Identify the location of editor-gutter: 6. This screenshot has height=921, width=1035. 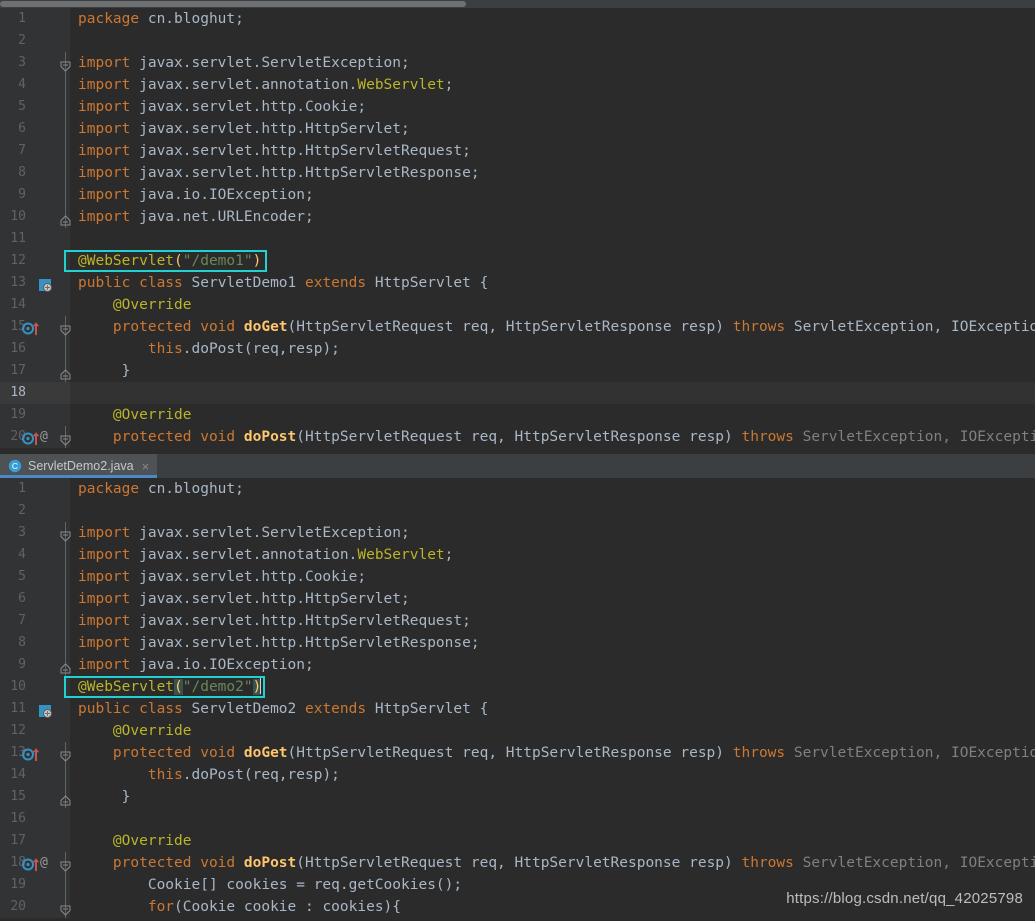
(31, 599).